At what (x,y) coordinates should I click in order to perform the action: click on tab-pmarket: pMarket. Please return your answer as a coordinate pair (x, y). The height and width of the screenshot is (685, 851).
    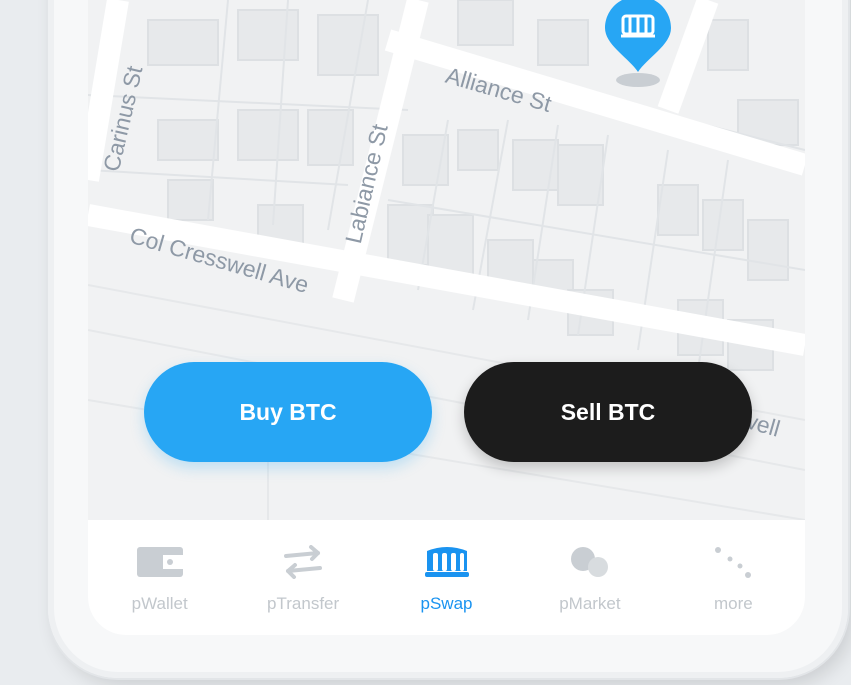
    Looking at the image, I should click on (589, 577).